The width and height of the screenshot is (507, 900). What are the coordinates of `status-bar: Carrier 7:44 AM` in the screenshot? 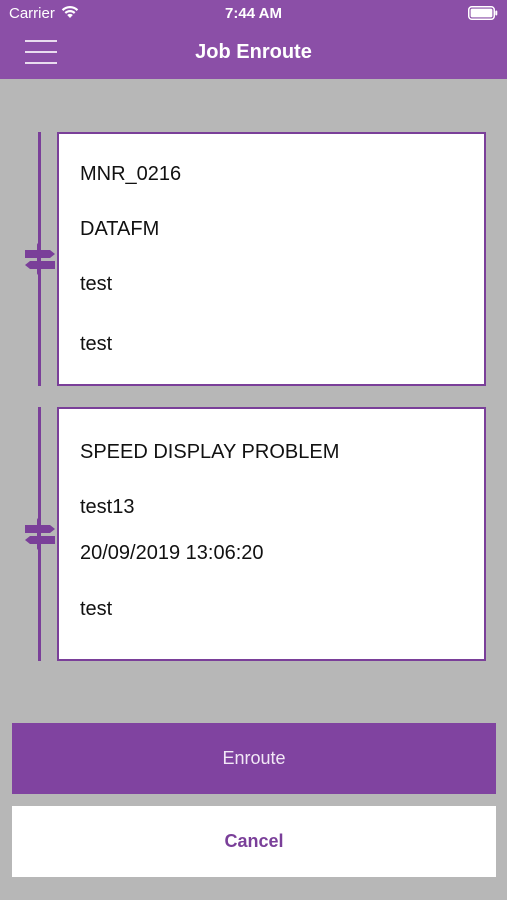 It's located at (253, 14).